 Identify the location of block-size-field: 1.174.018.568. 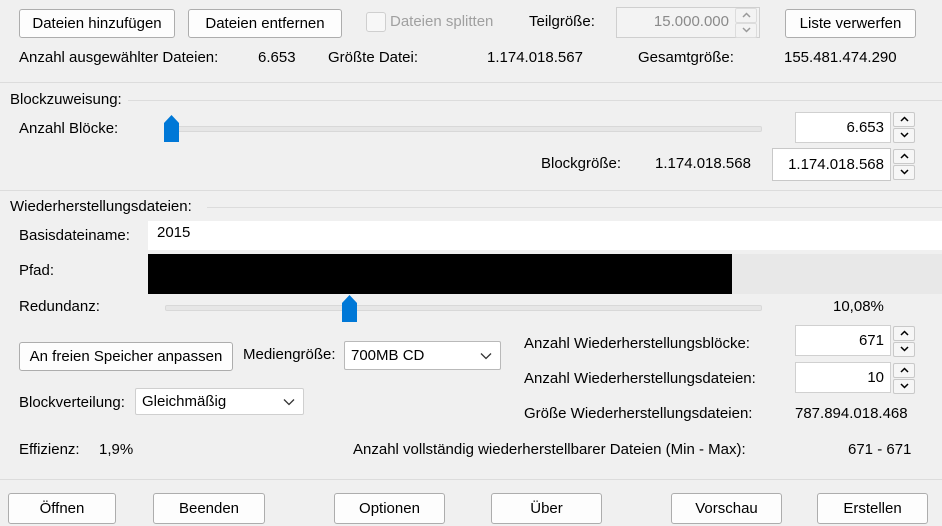
(831, 164).